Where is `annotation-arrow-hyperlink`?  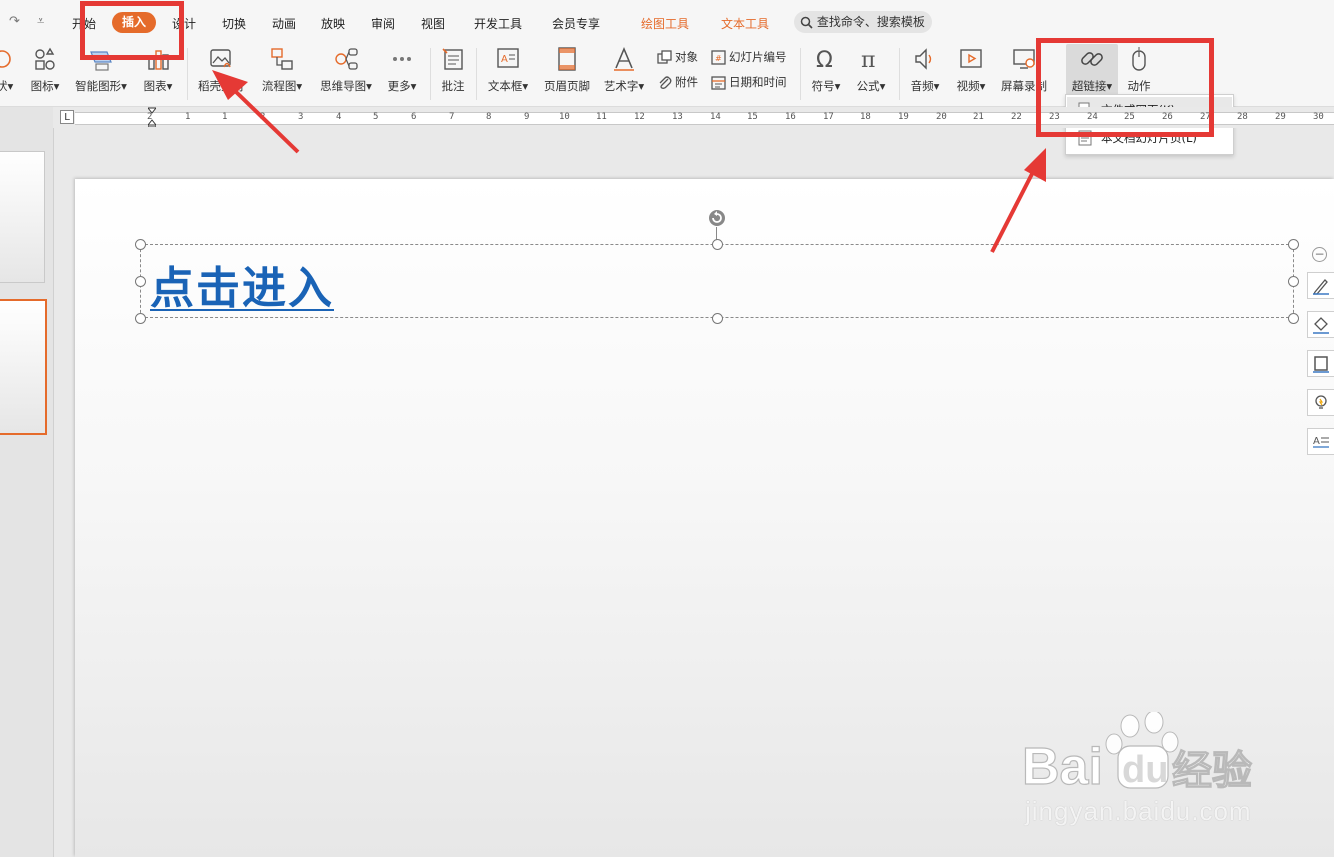
annotation-arrow-hyperlink is located at coordinates (1018, 200).